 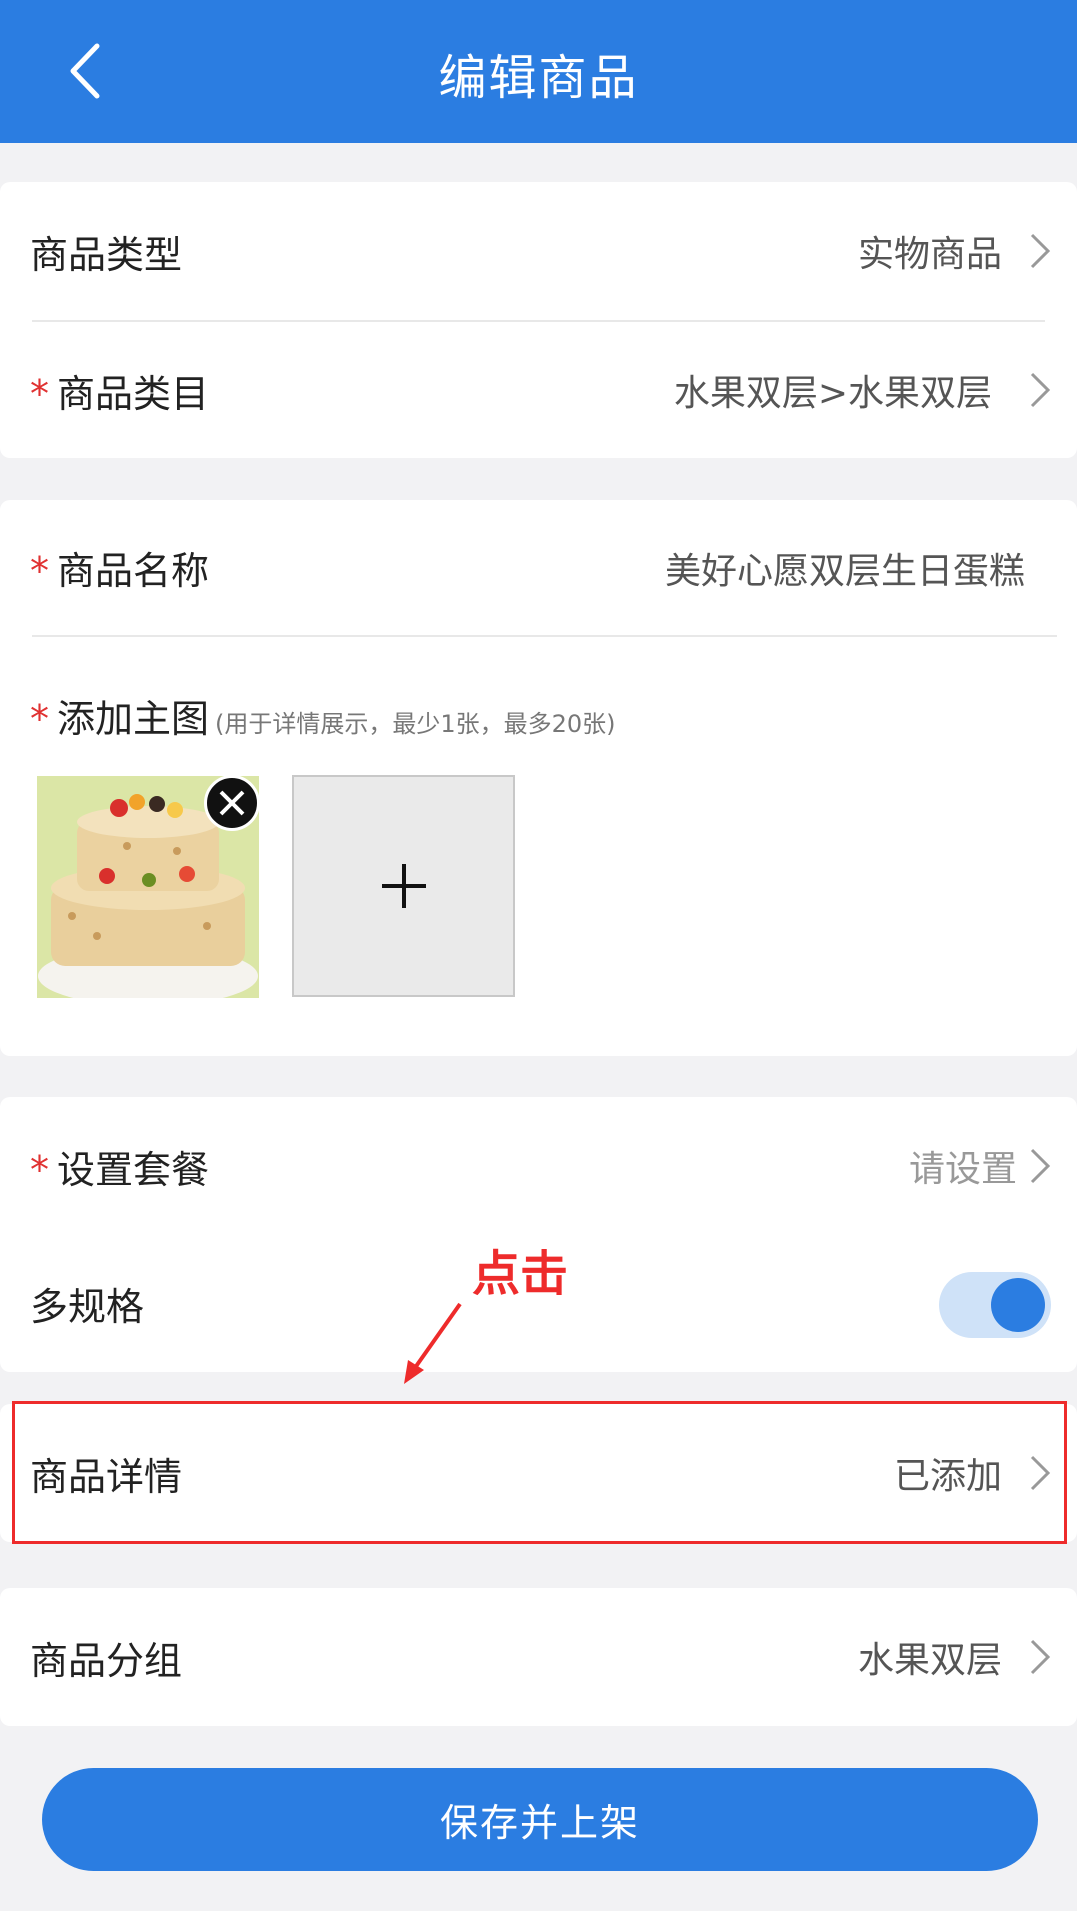 What do you see at coordinates (106, 1660) in the screenshot?
I see `group-label: 商品分组` at bounding box center [106, 1660].